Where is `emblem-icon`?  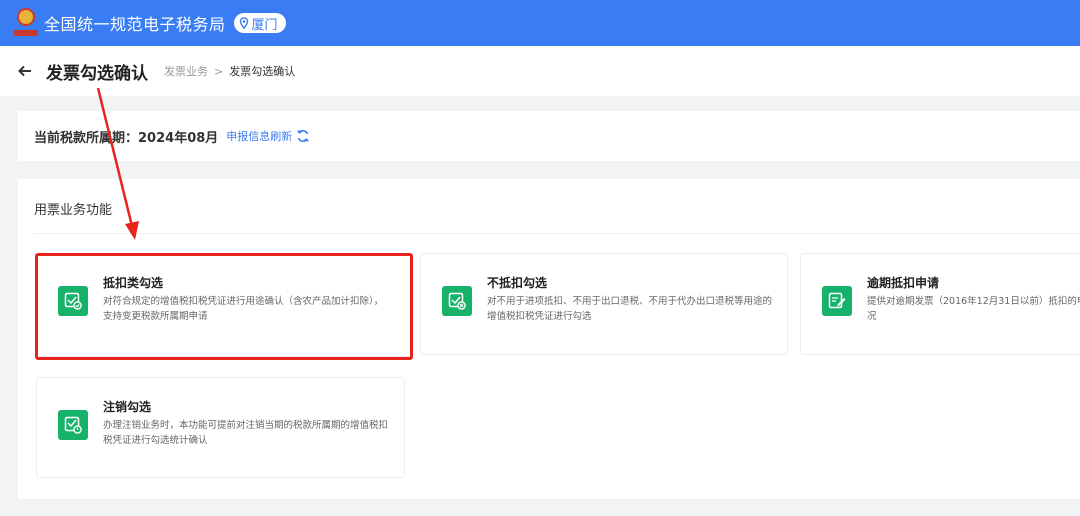
emblem-icon is located at coordinates (26, 23).